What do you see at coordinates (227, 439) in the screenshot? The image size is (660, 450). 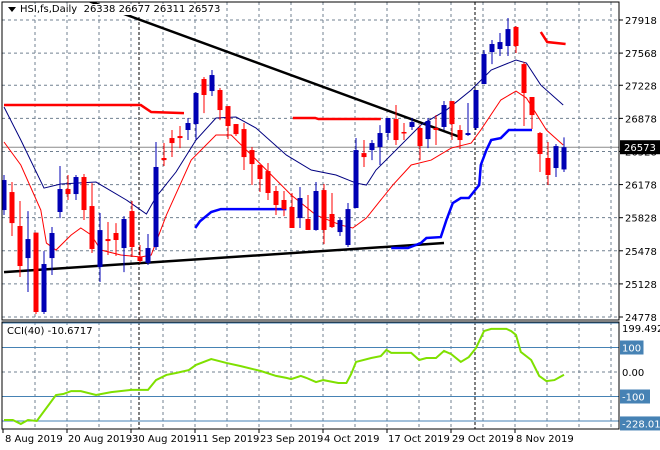 I see `date-axis-label: 11 Sep 2019` at bounding box center [227, 439].